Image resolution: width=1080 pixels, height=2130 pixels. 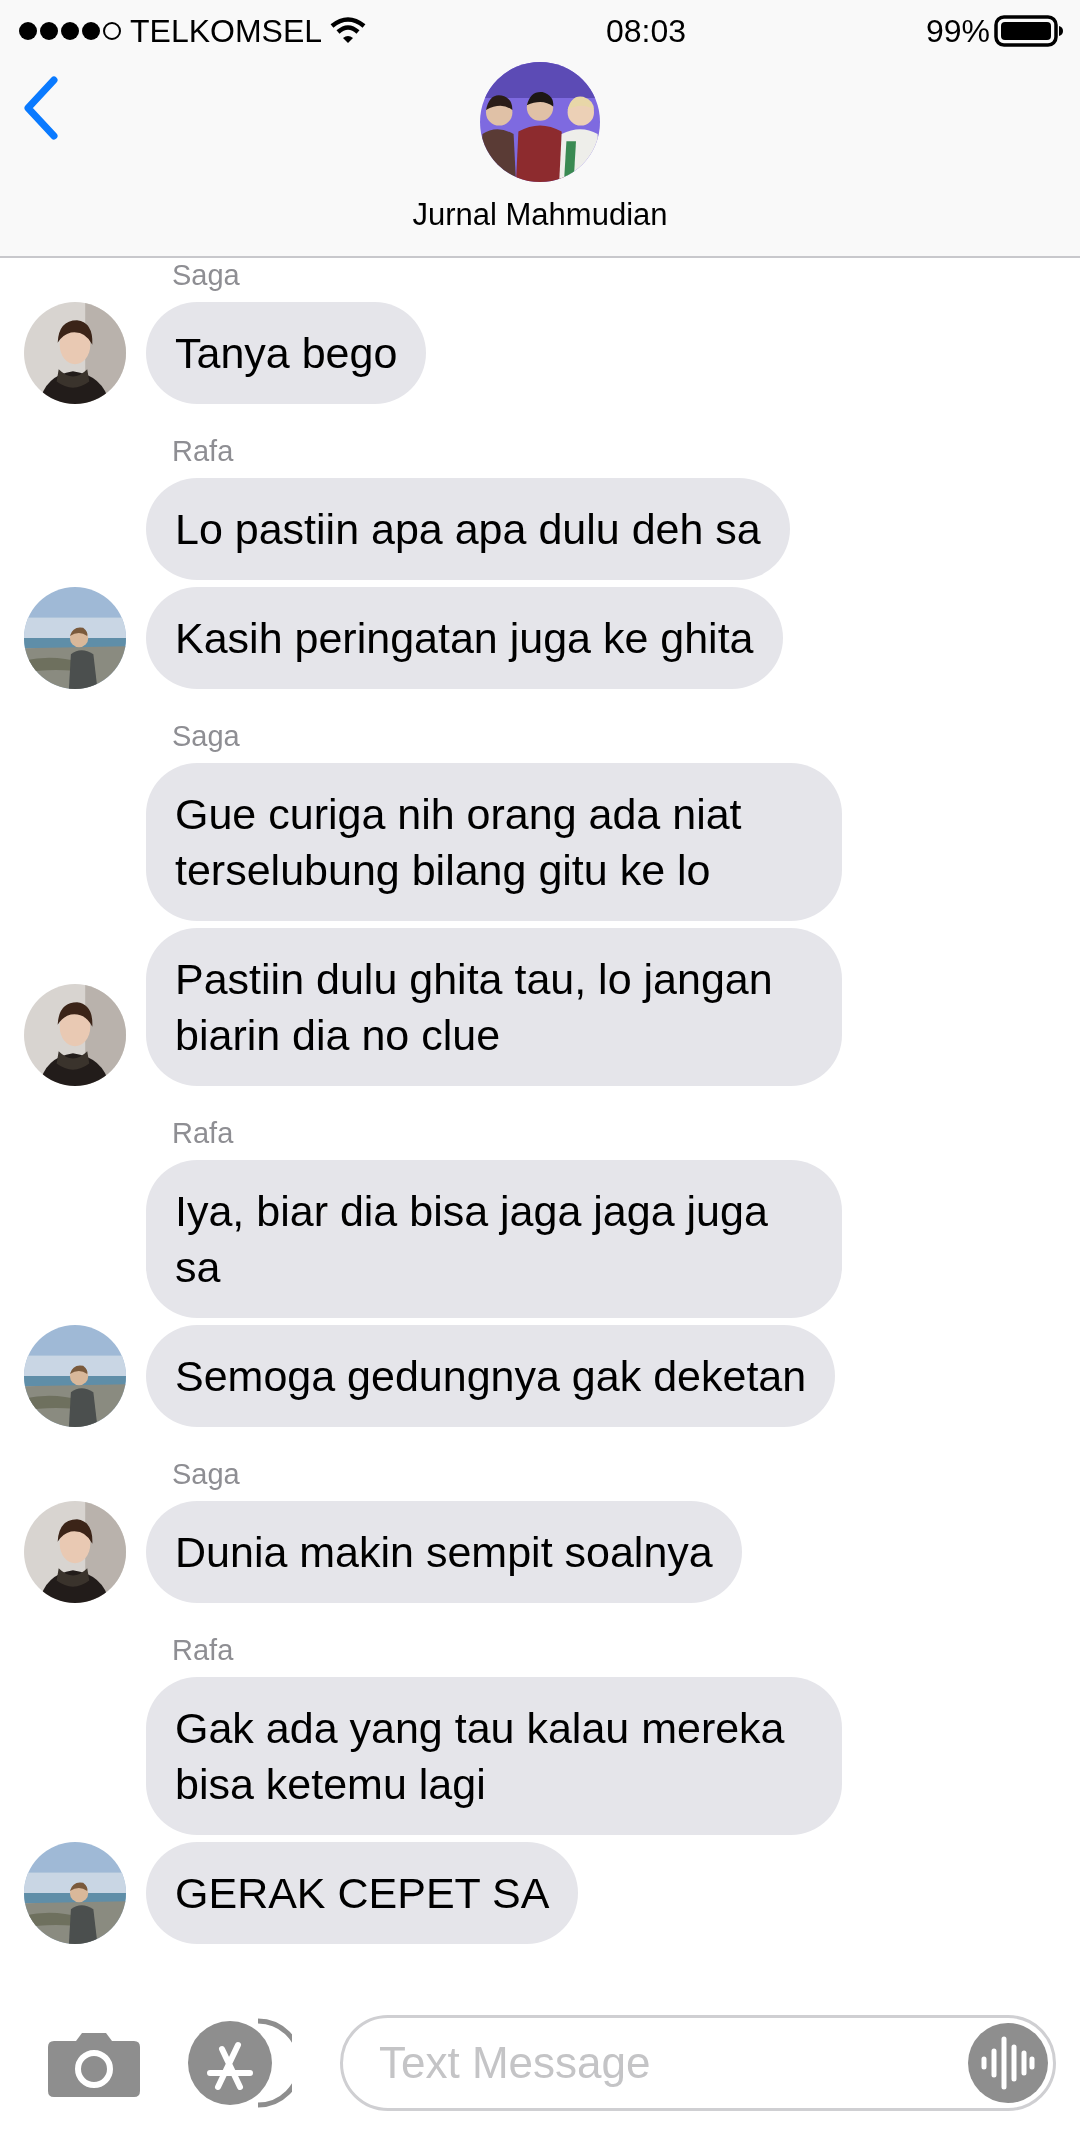 I want to click on message-bubble: GERAK CEPET SA, so click(x=362, y=1893).